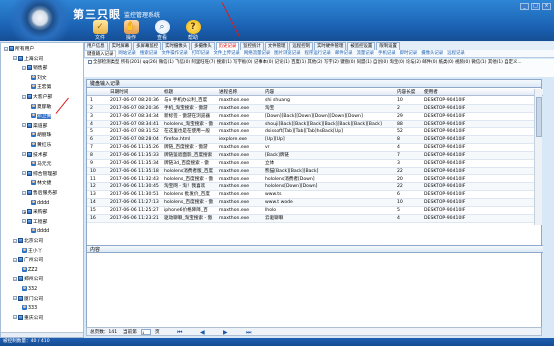  Describe the element at coordinates (179, 332) in the screenshot. I see `first-page-icon: ⏮` at that location.